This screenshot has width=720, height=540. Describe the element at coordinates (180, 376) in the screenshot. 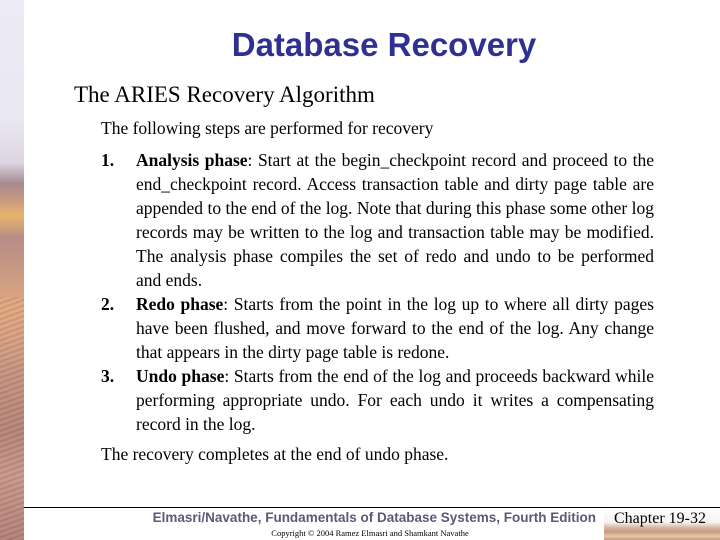

I see `step-name: Undo phase` at that location.